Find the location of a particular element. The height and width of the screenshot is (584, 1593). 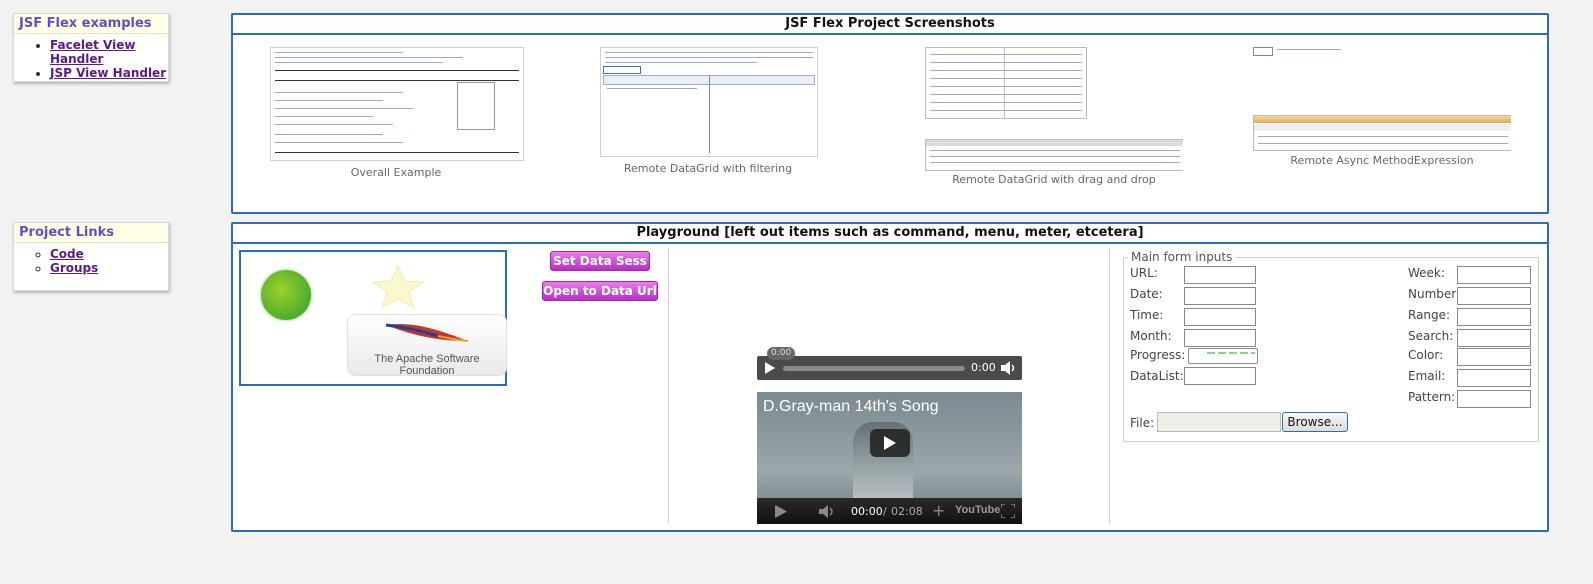

add-icon: + is located at coordinates (938, 510).